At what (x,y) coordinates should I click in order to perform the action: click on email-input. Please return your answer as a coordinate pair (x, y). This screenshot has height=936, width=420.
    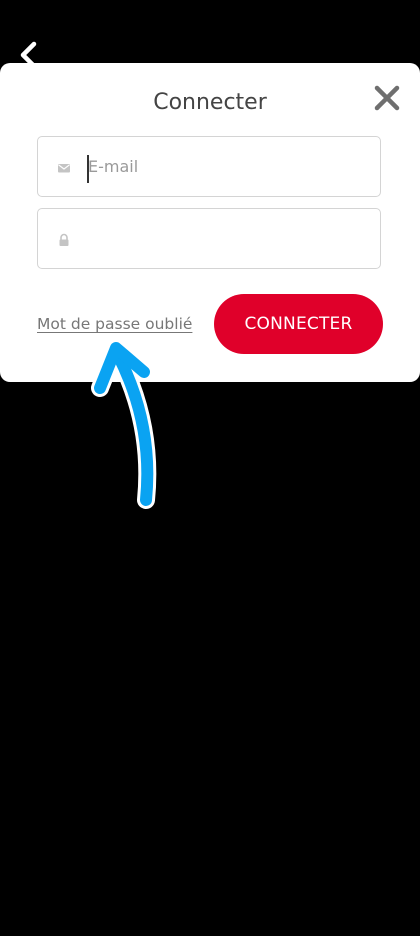
    Looking at the image, I should click on (228, 166).